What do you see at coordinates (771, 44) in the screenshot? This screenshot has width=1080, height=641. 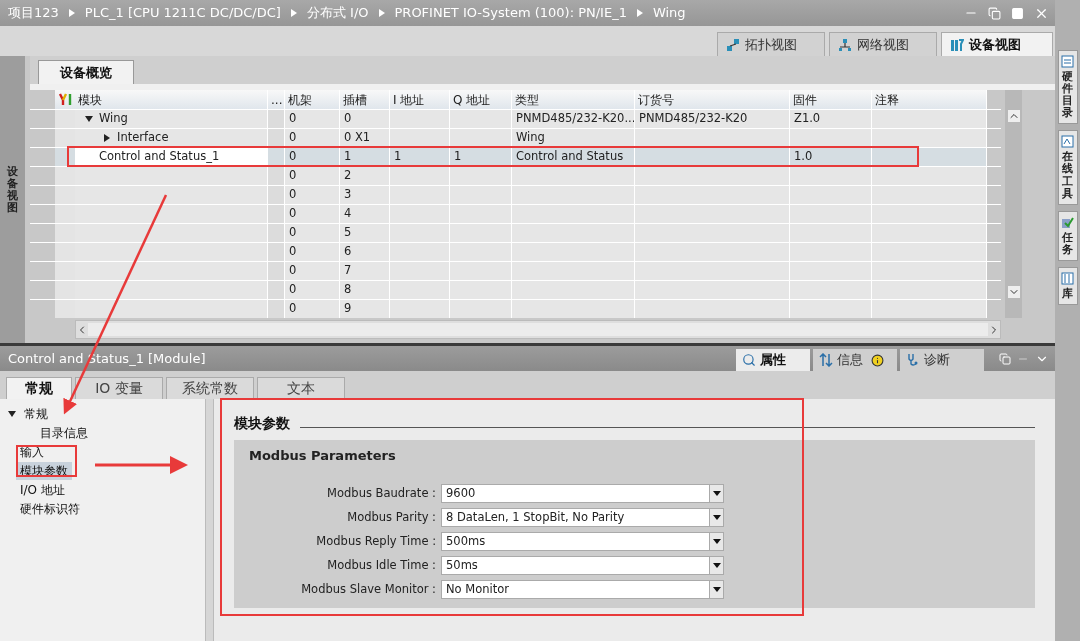 I see `view-tab: 拓扑视图` at bounding box center [771, 44].